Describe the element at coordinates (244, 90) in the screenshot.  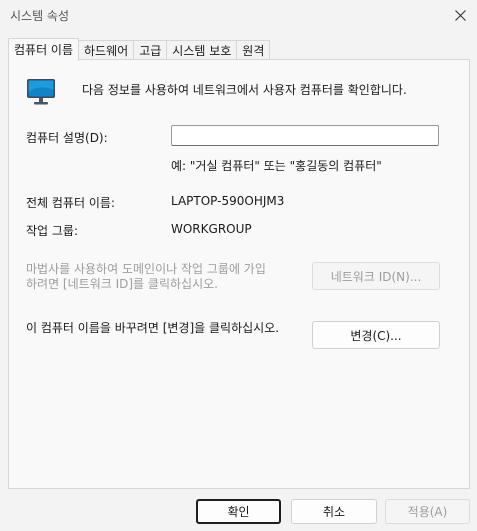
I see `intro-text: 다음 정보를 사용하여 네트워크에서 사용자 컴퓨터를 확인합니다.` at that location.